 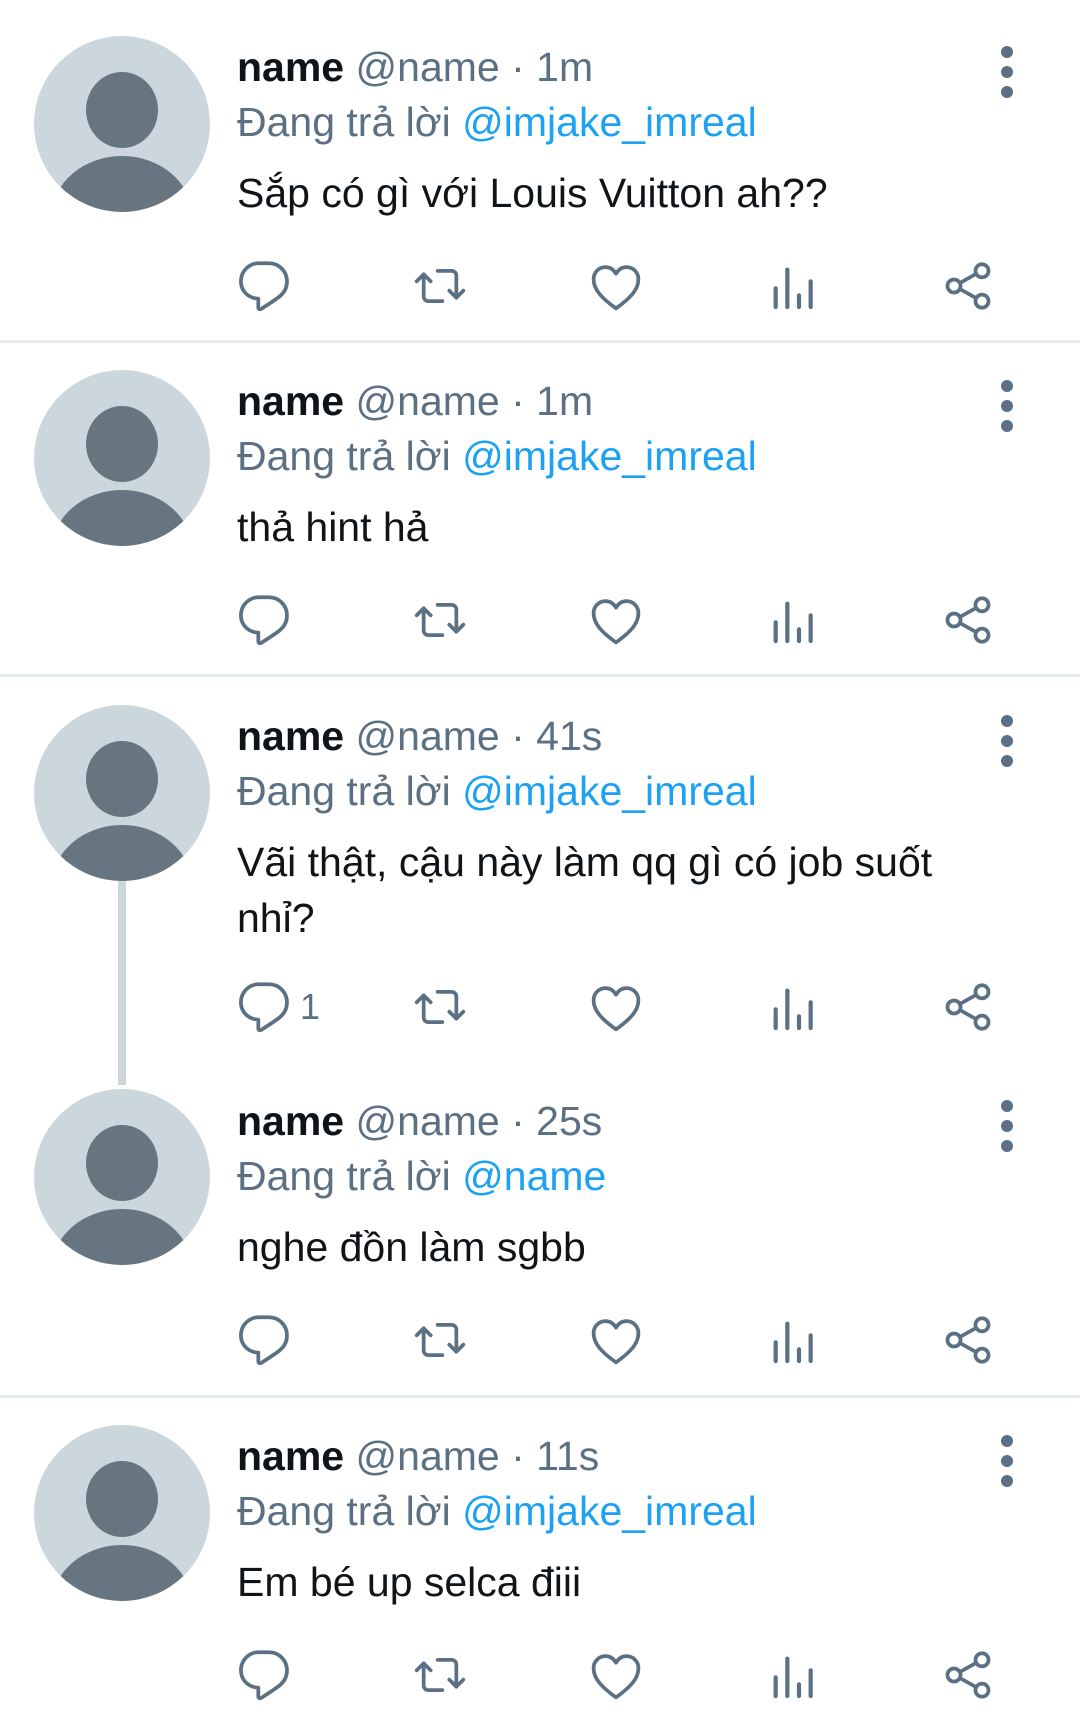 I want to click on timestamp: 25s, so click(x=569, y=1121).